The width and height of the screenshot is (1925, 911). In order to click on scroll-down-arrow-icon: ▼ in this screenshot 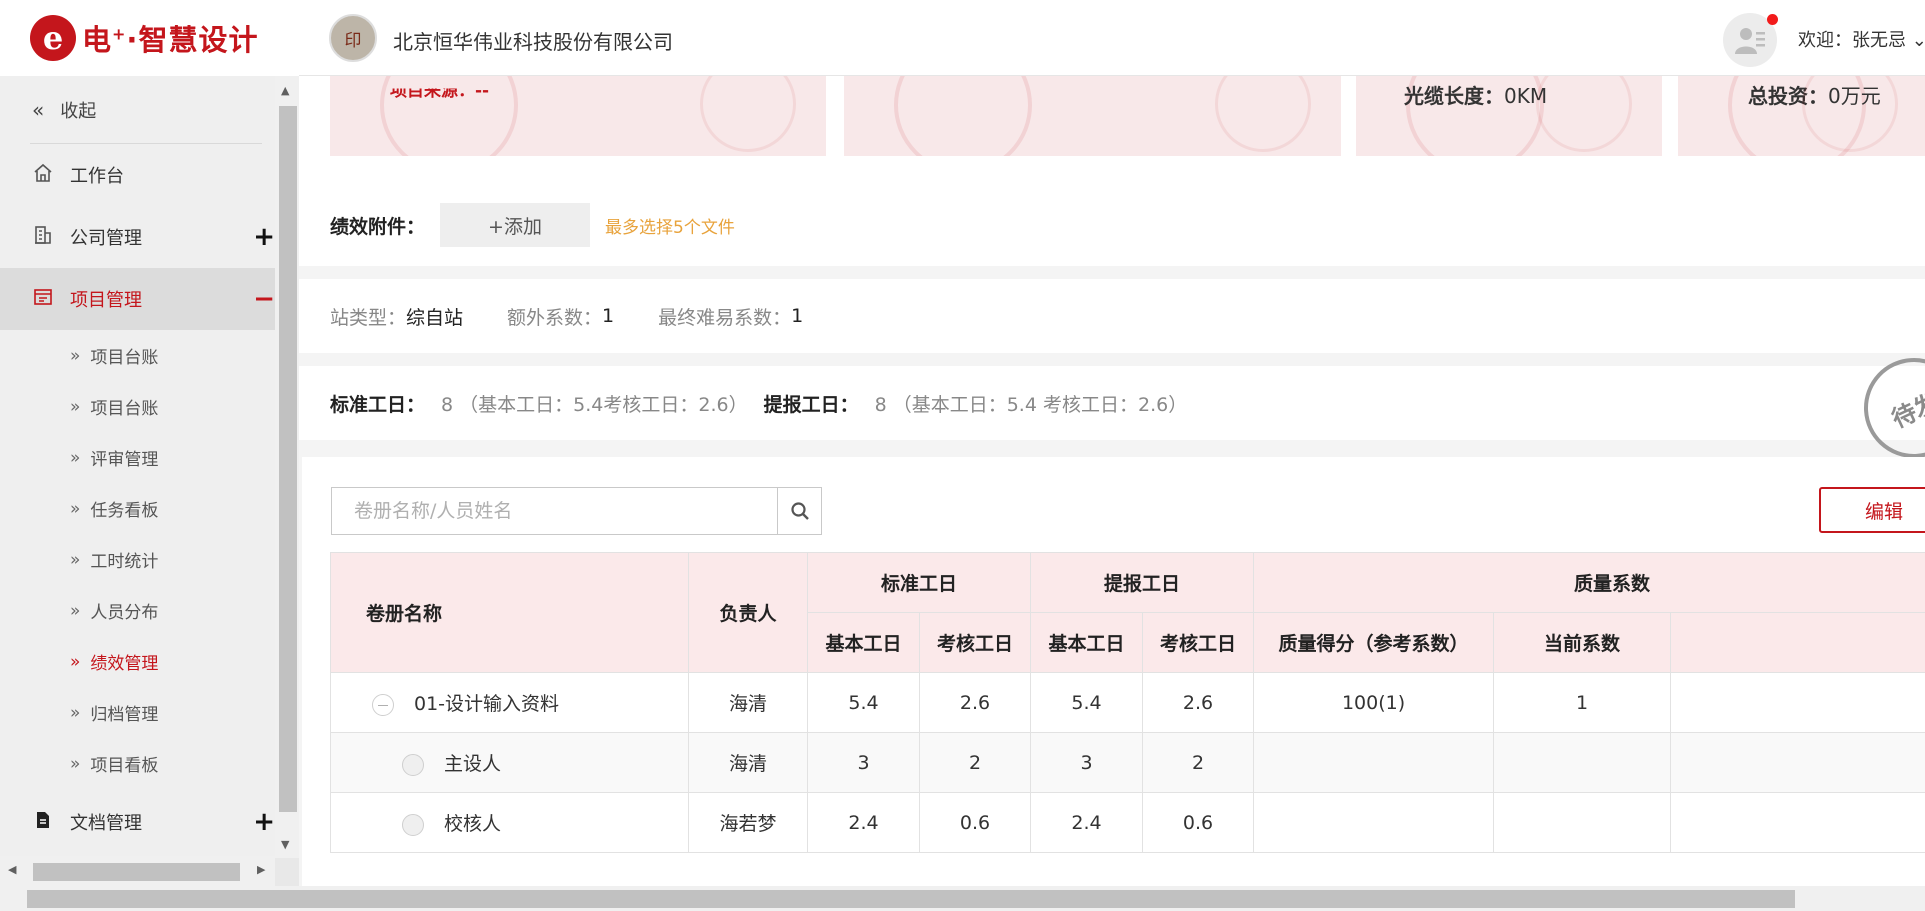, I will do `click(285, 844)`.